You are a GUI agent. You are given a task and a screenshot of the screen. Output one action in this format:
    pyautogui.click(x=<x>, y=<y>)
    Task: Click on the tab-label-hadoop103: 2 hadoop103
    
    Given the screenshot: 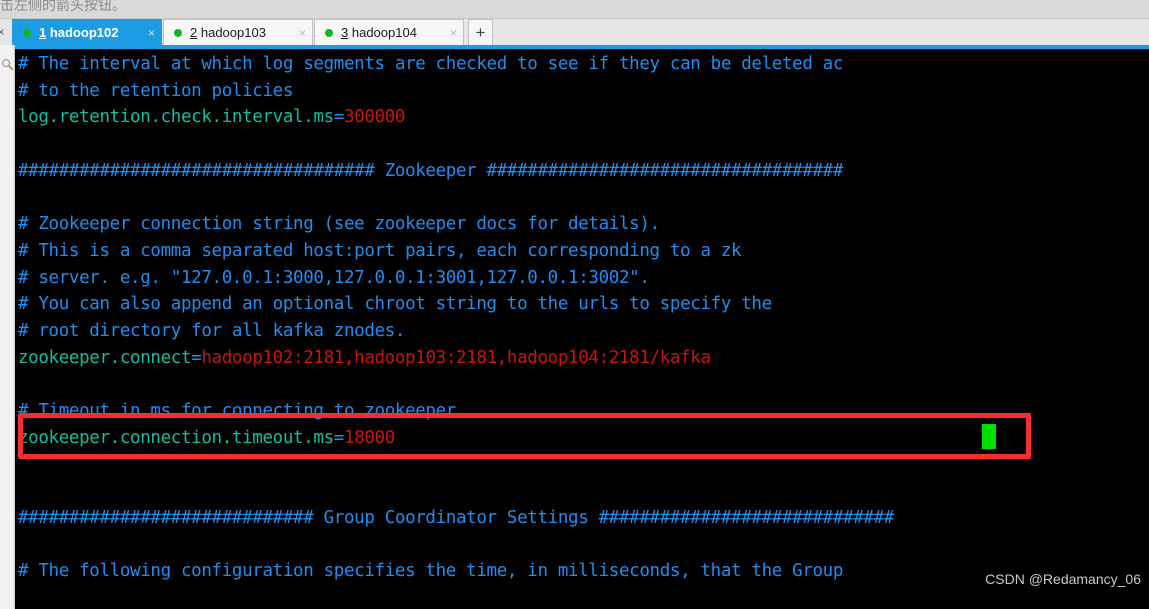 What is the action you would take?
    pyautogui.click(x=239, y=32)
    